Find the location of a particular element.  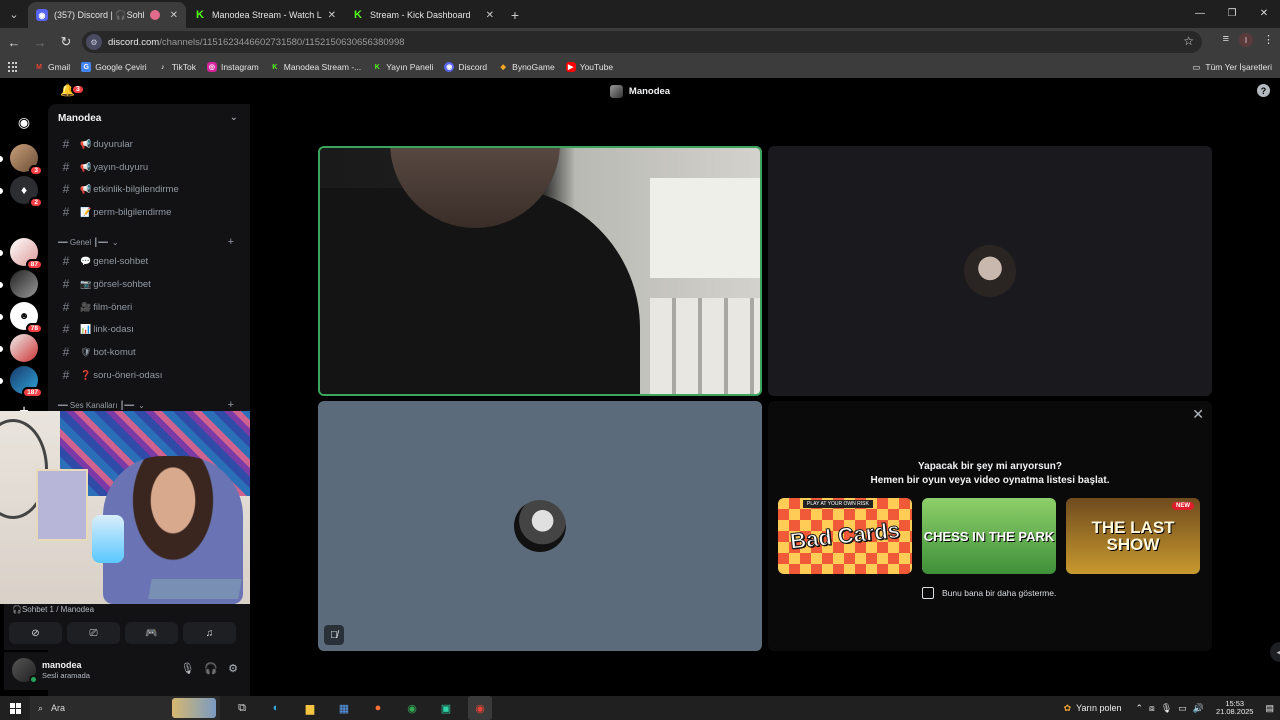

file-explorer-icon: ▆ is located at coordinates (310, 708).